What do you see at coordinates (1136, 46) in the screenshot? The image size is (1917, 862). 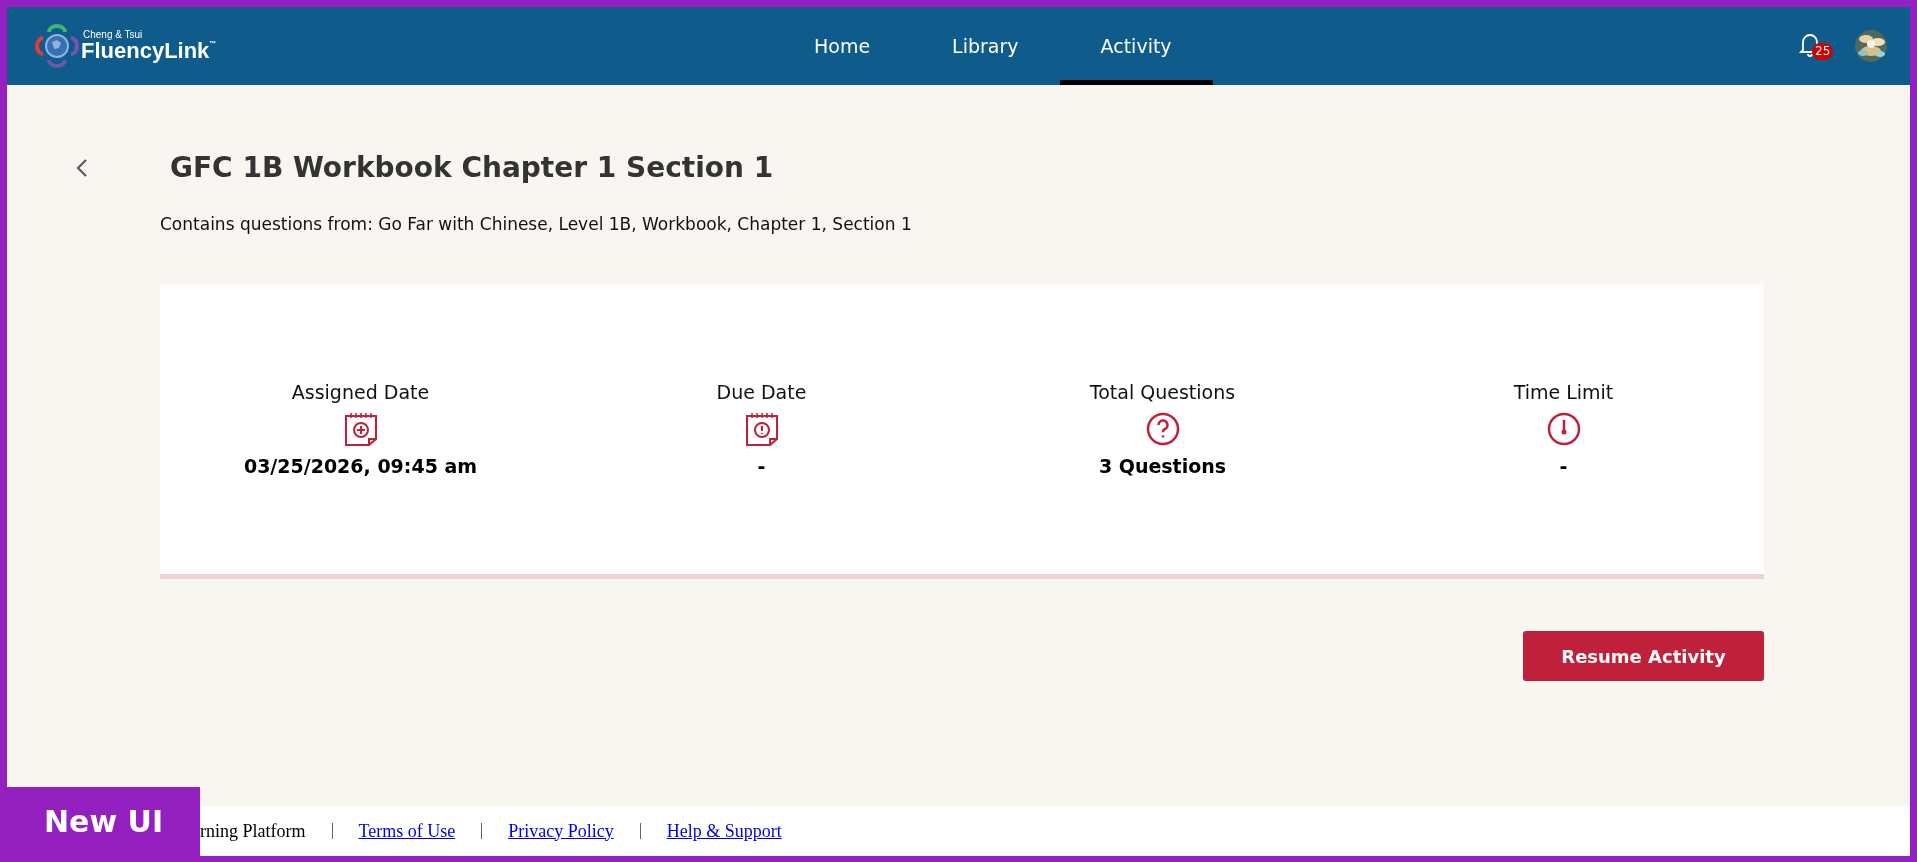 I see `nav-tab: Activity` at bounding box center [1136, 46].